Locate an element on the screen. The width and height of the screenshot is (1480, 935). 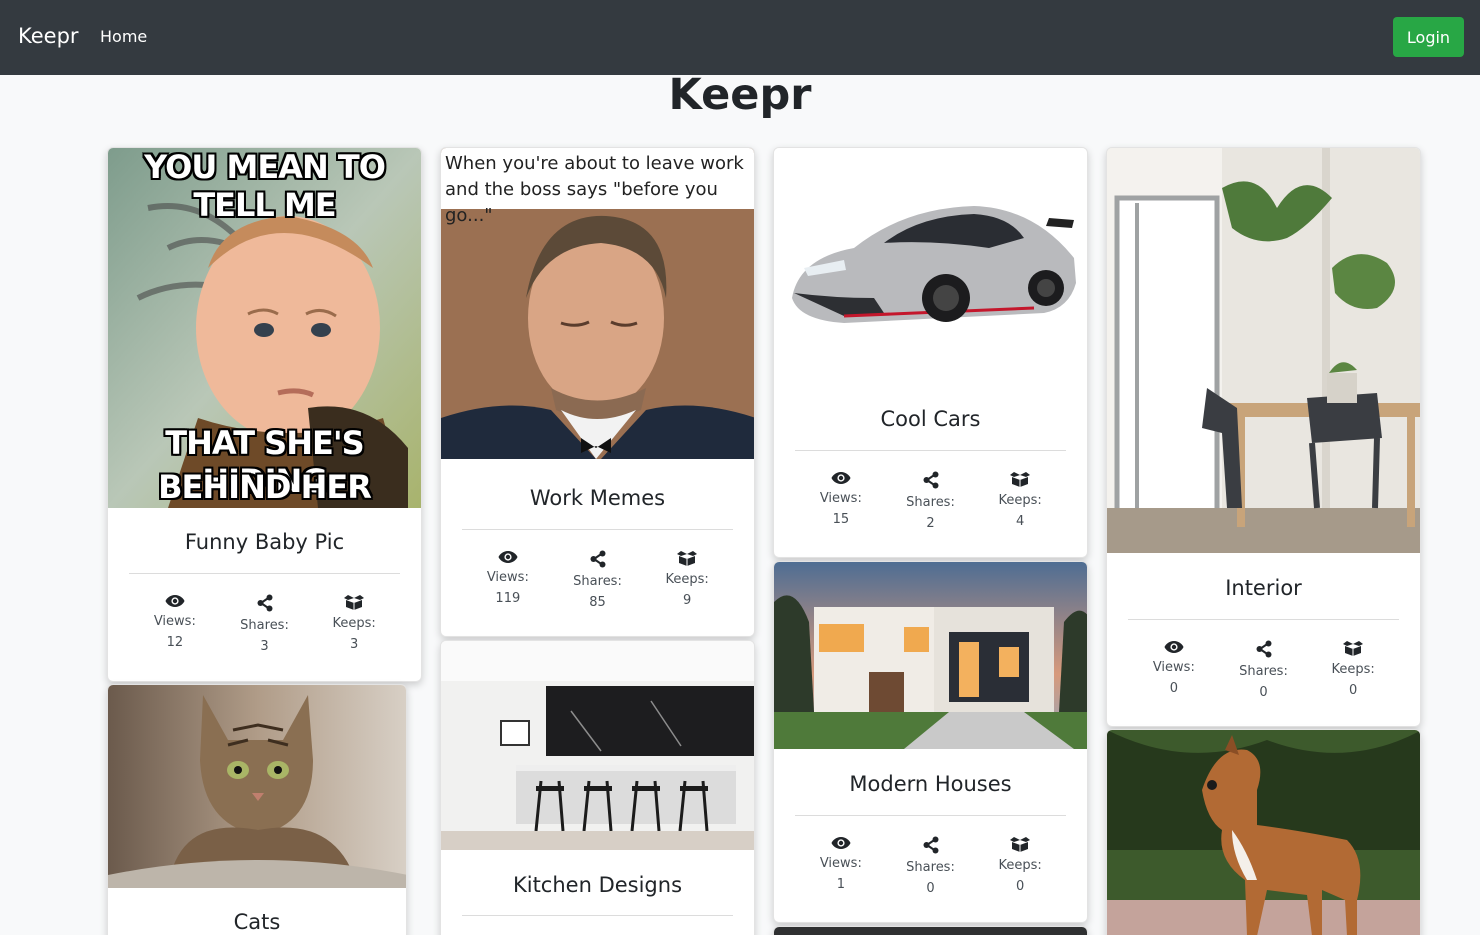
shares-stat: Shares: 2 is located at coordinates (931, 502).